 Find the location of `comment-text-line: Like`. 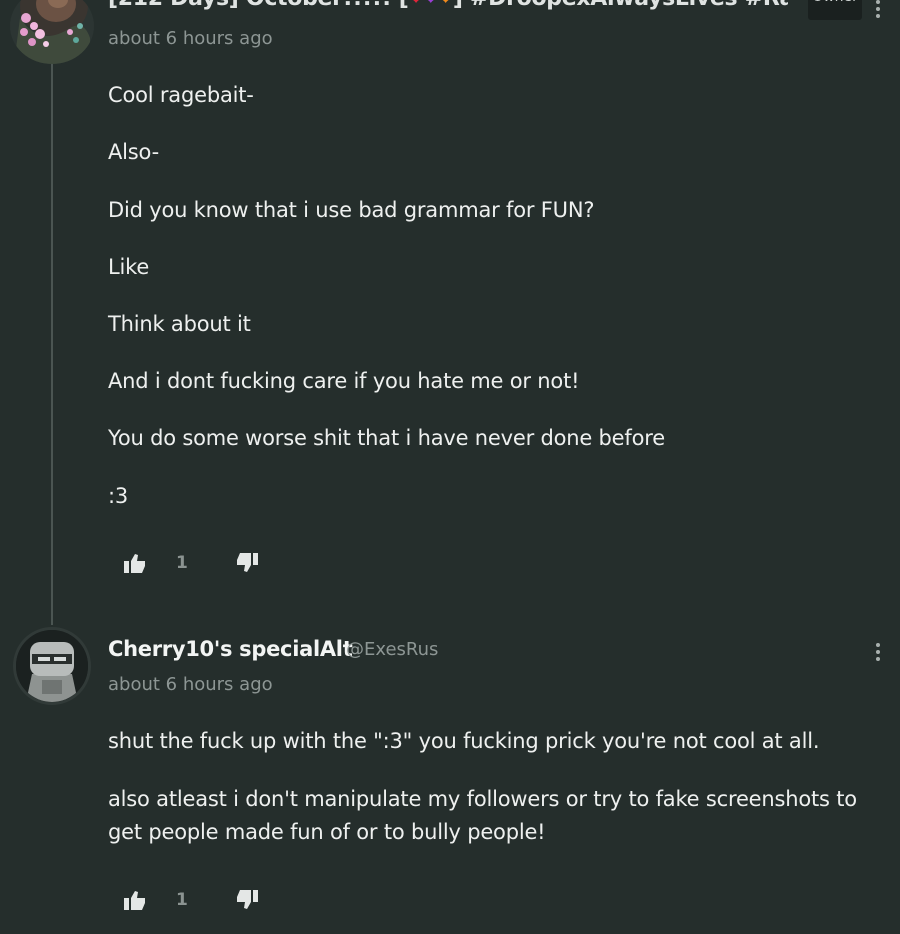

comment-text-line: Like is located at coordinates (129, 267).